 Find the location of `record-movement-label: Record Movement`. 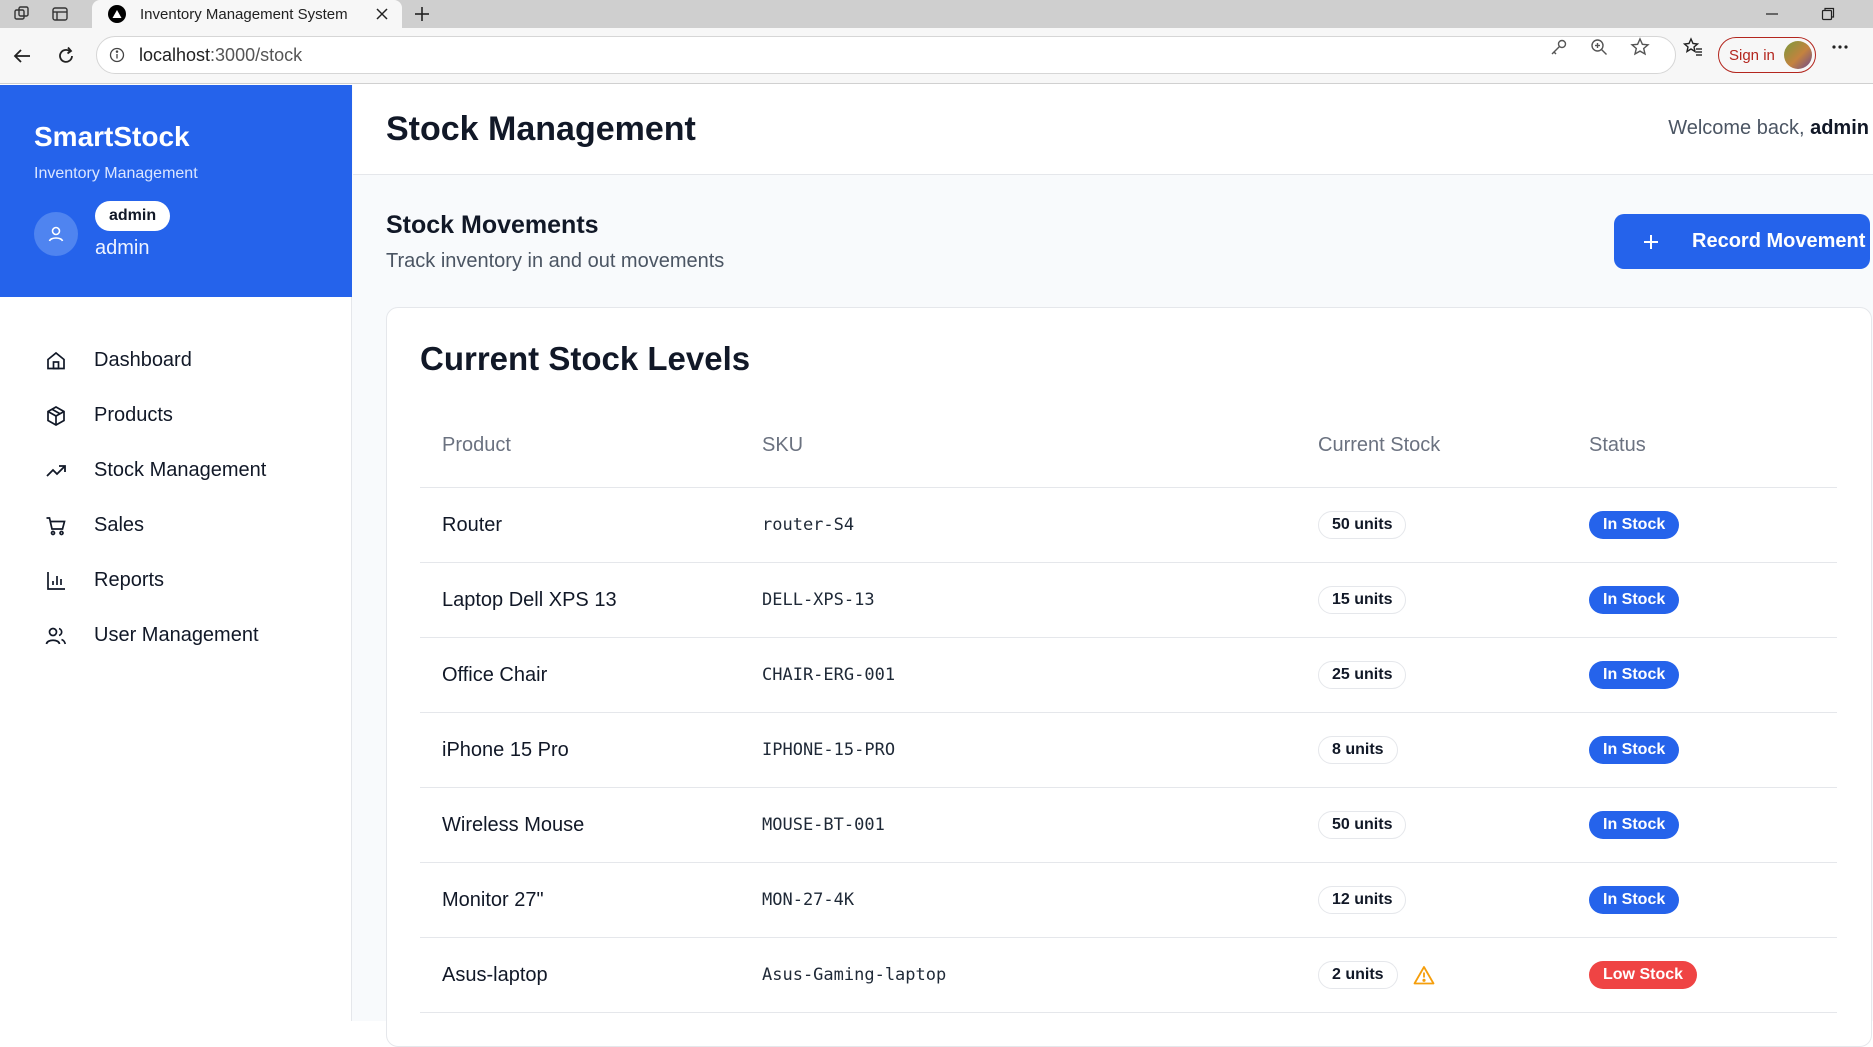

record-movement-label: Record Movement is located at coordinates (1779, 241).